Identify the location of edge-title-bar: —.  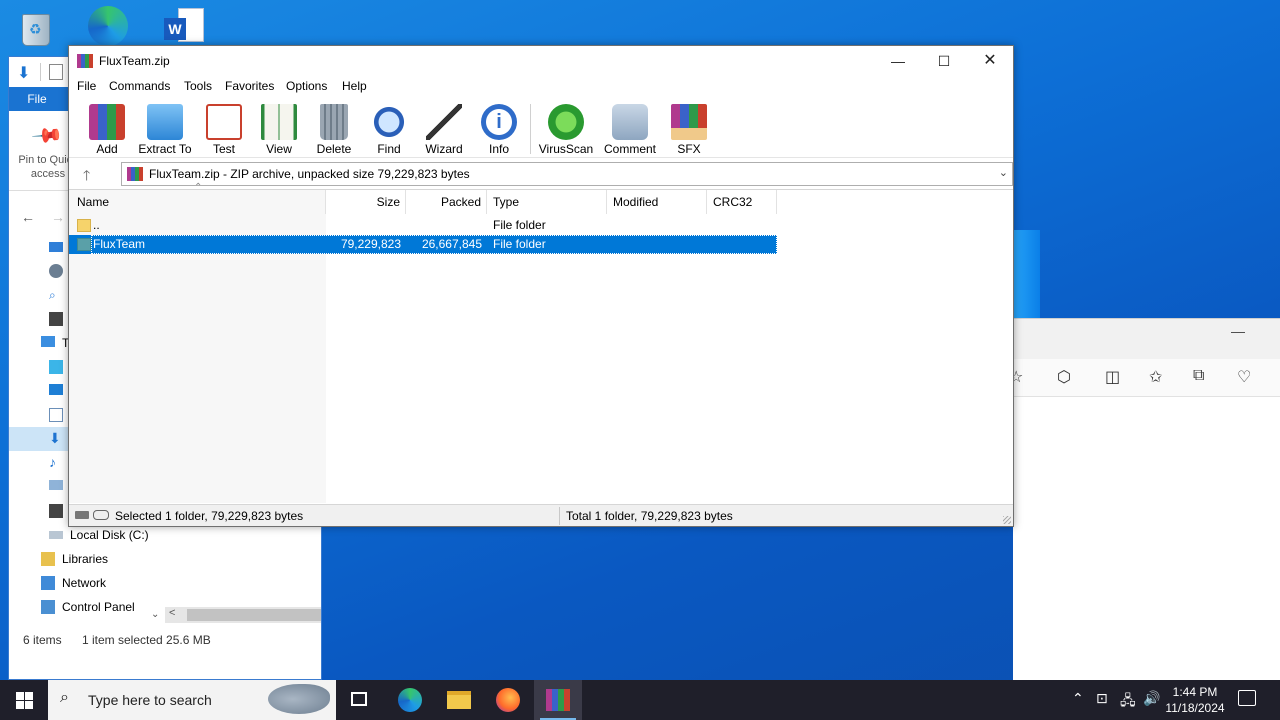
(1146, 339).